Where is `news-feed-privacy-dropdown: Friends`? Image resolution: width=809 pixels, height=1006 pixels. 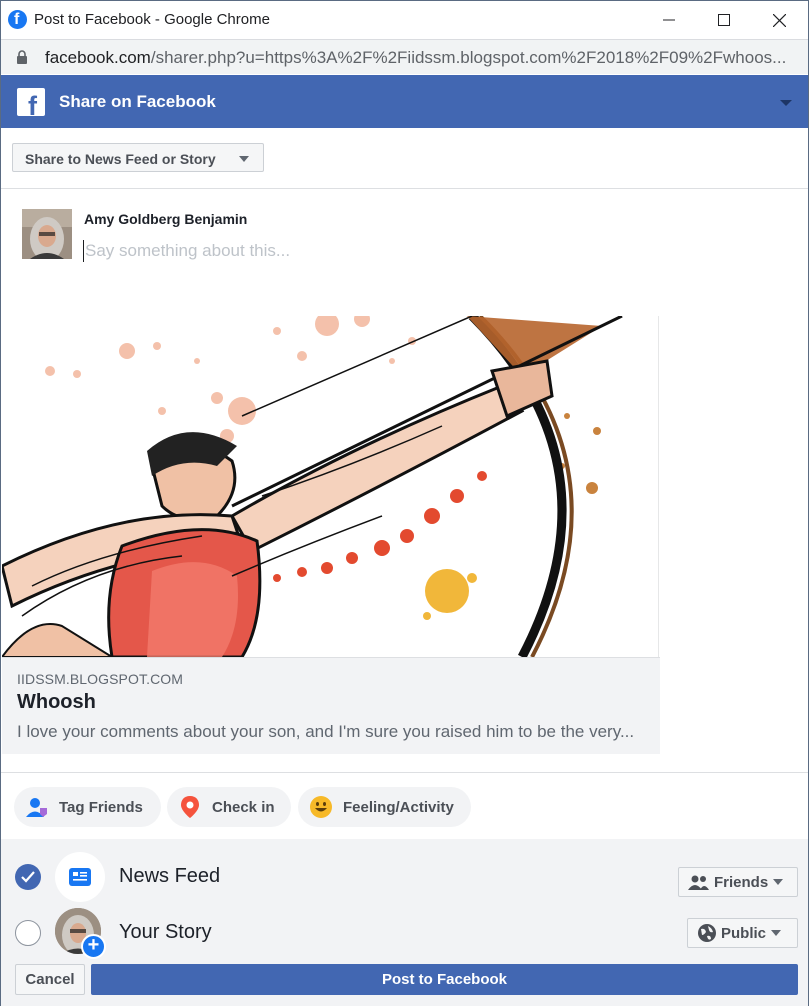
news-feed-privacy-dropdown: Friends is located at coordinates (738, 882).